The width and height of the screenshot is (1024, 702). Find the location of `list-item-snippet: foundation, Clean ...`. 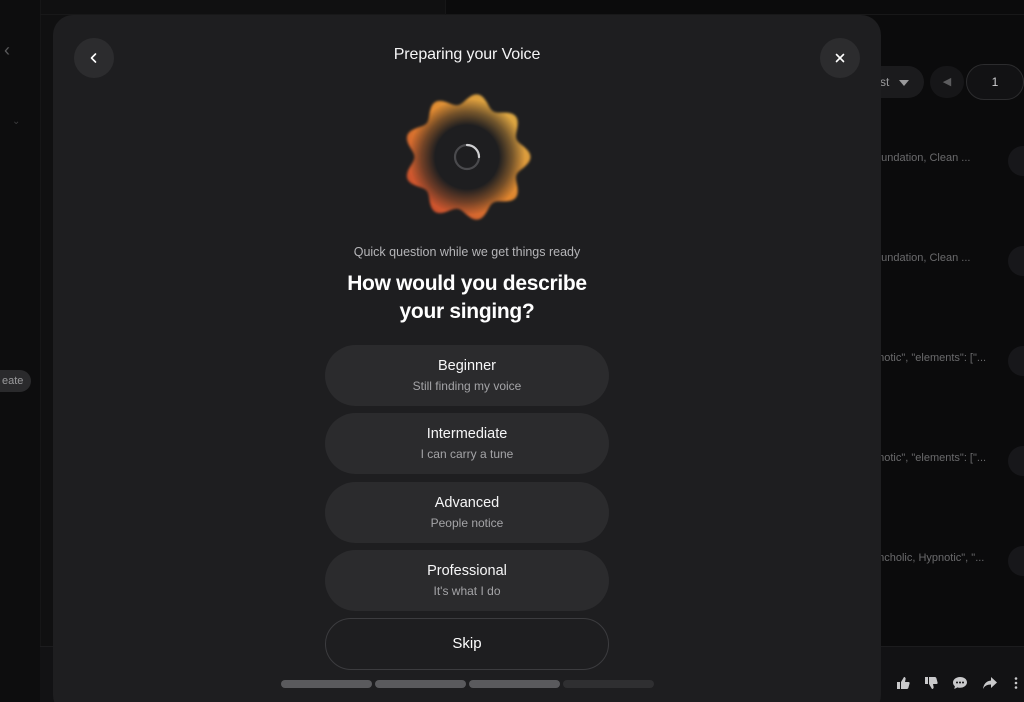

list-item-snippet: foundation, Clean ... is located at coordinates (921, 158).